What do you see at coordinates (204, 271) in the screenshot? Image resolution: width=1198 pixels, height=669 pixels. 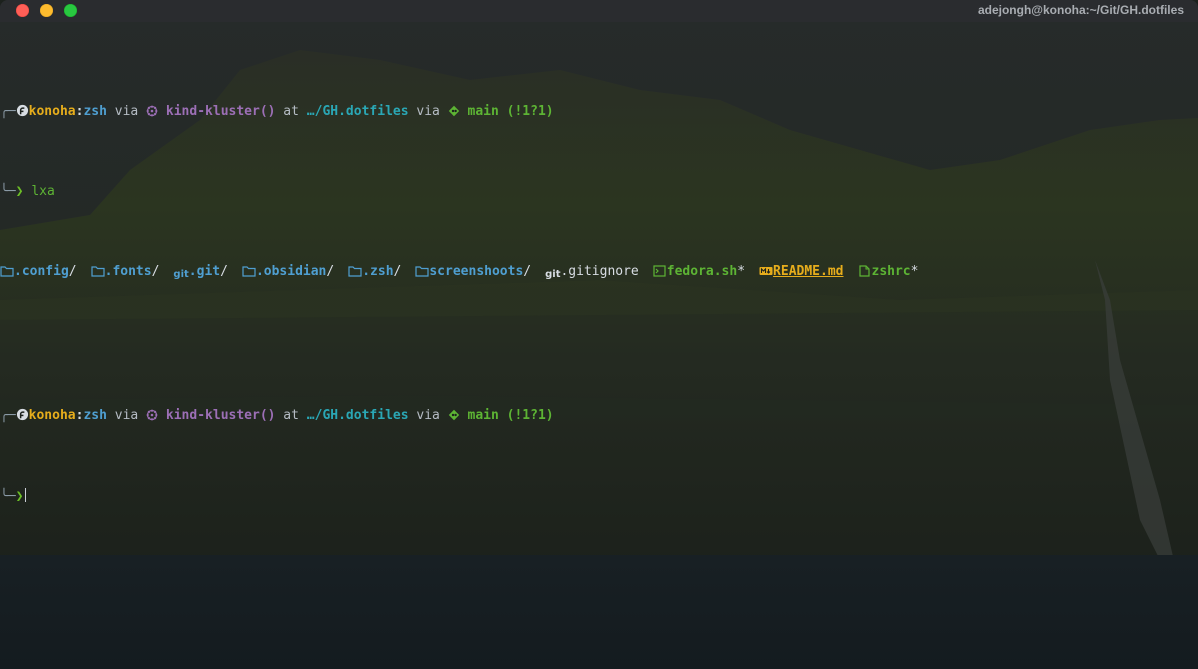 I see `listing-entry-name: .git` at bounding box center [204, 271].